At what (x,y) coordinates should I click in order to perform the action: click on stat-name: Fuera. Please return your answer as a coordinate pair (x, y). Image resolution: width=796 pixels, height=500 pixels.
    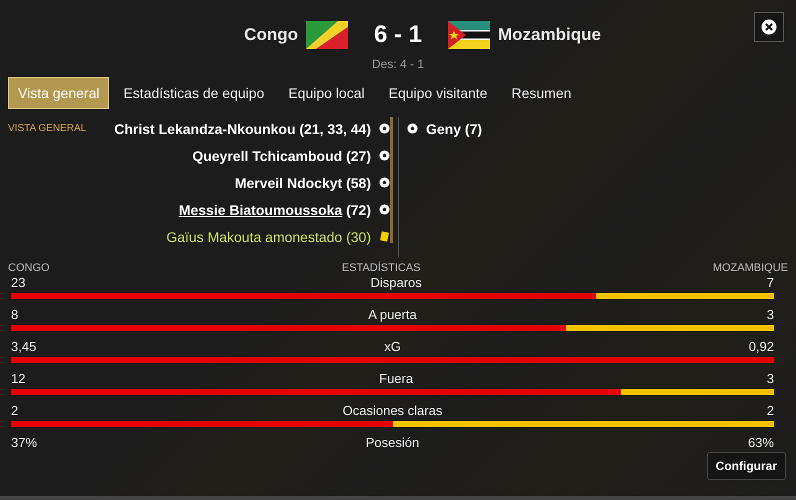
    Looking at the image, I should click on (396, 379).